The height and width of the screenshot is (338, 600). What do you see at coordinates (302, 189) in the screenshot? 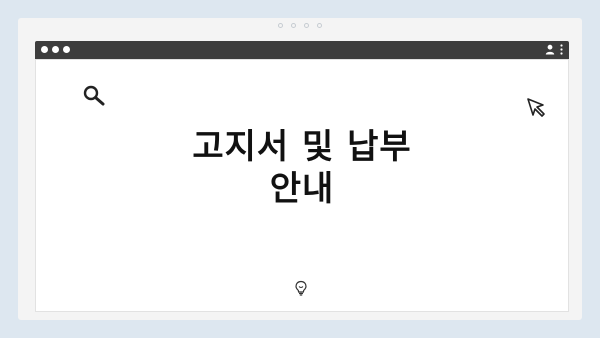
I see `page-title-line: 안내` at bounding box center [302, 189].